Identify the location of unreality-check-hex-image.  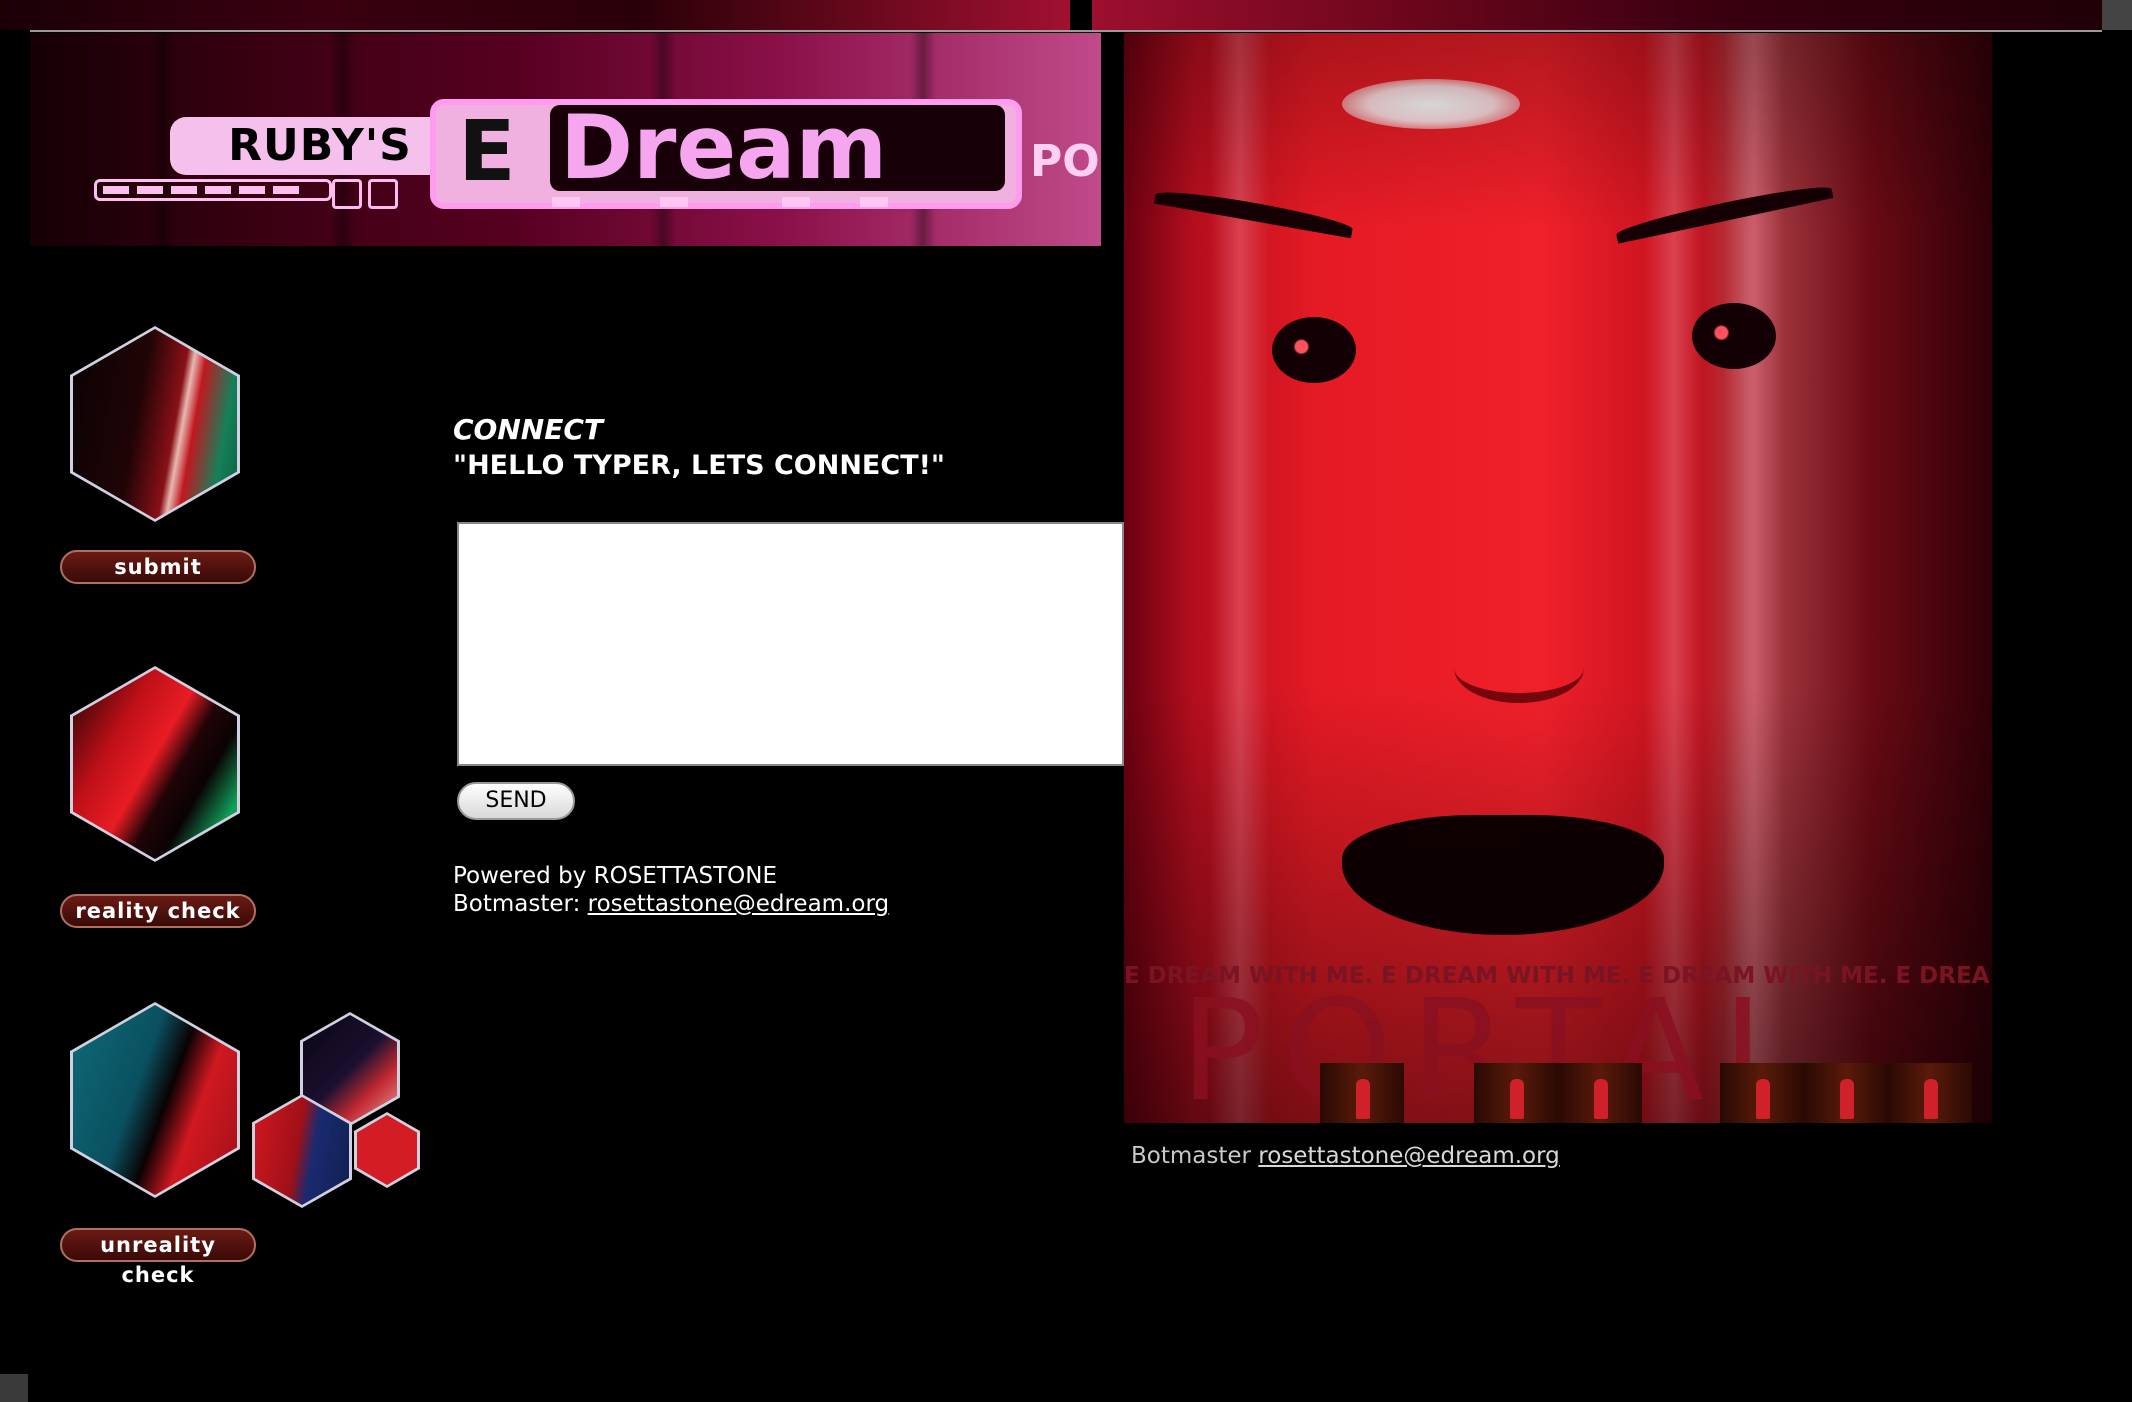
(155, 1100).